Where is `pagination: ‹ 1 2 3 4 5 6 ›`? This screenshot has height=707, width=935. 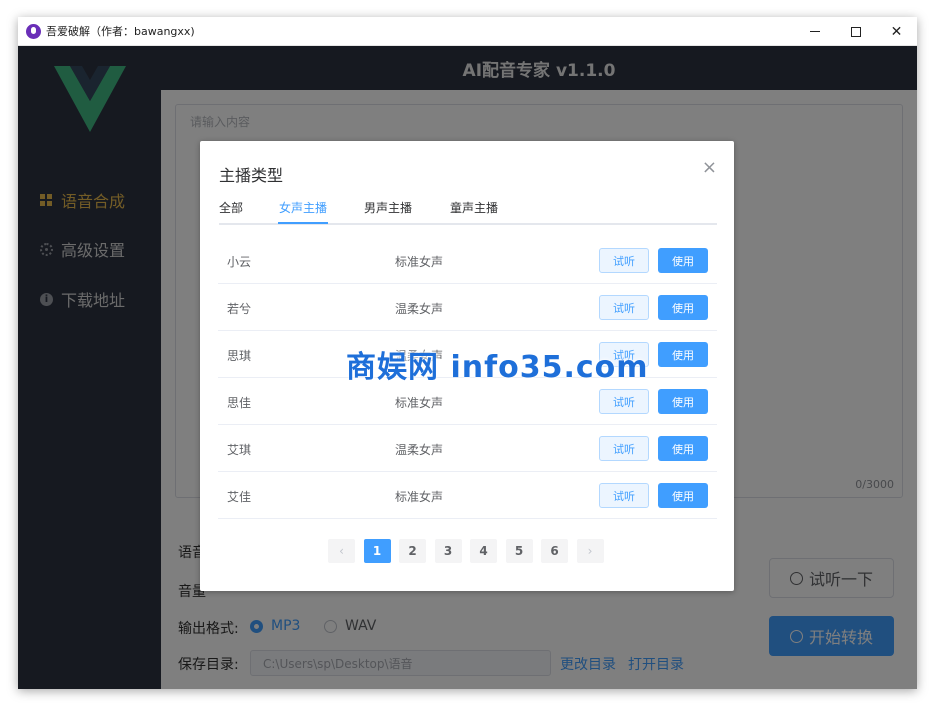 pagination: ‹ 1 2 3 4 5 6 › is located at coordinates (470, 551).